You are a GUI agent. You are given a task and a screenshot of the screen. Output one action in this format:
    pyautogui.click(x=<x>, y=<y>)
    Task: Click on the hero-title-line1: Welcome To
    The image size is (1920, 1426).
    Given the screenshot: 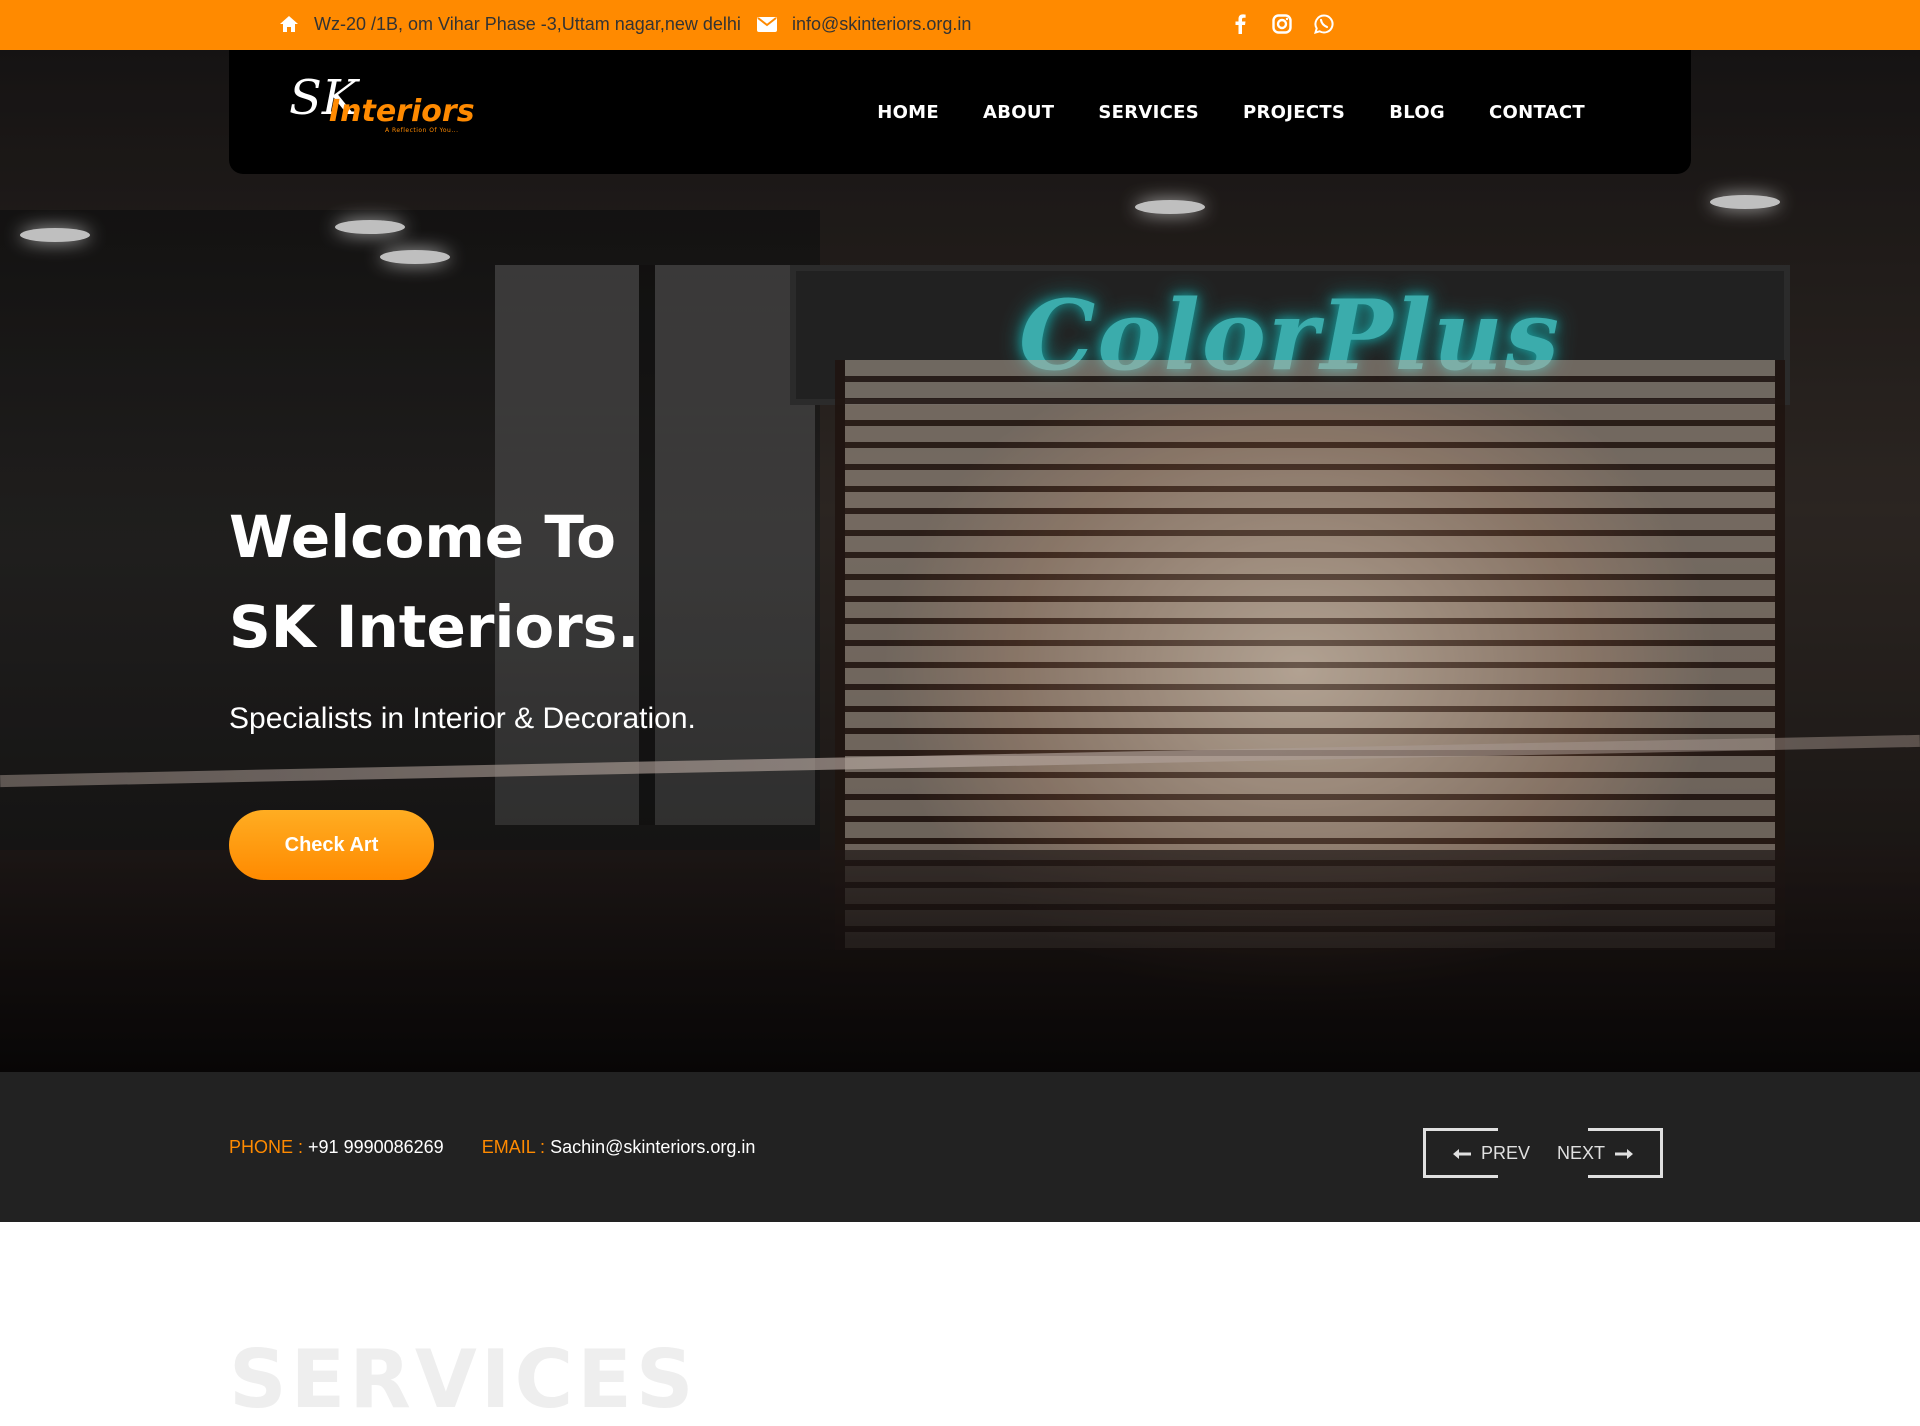 What is the action you would take?
    pyautogui.click(x=423, y=537)
    